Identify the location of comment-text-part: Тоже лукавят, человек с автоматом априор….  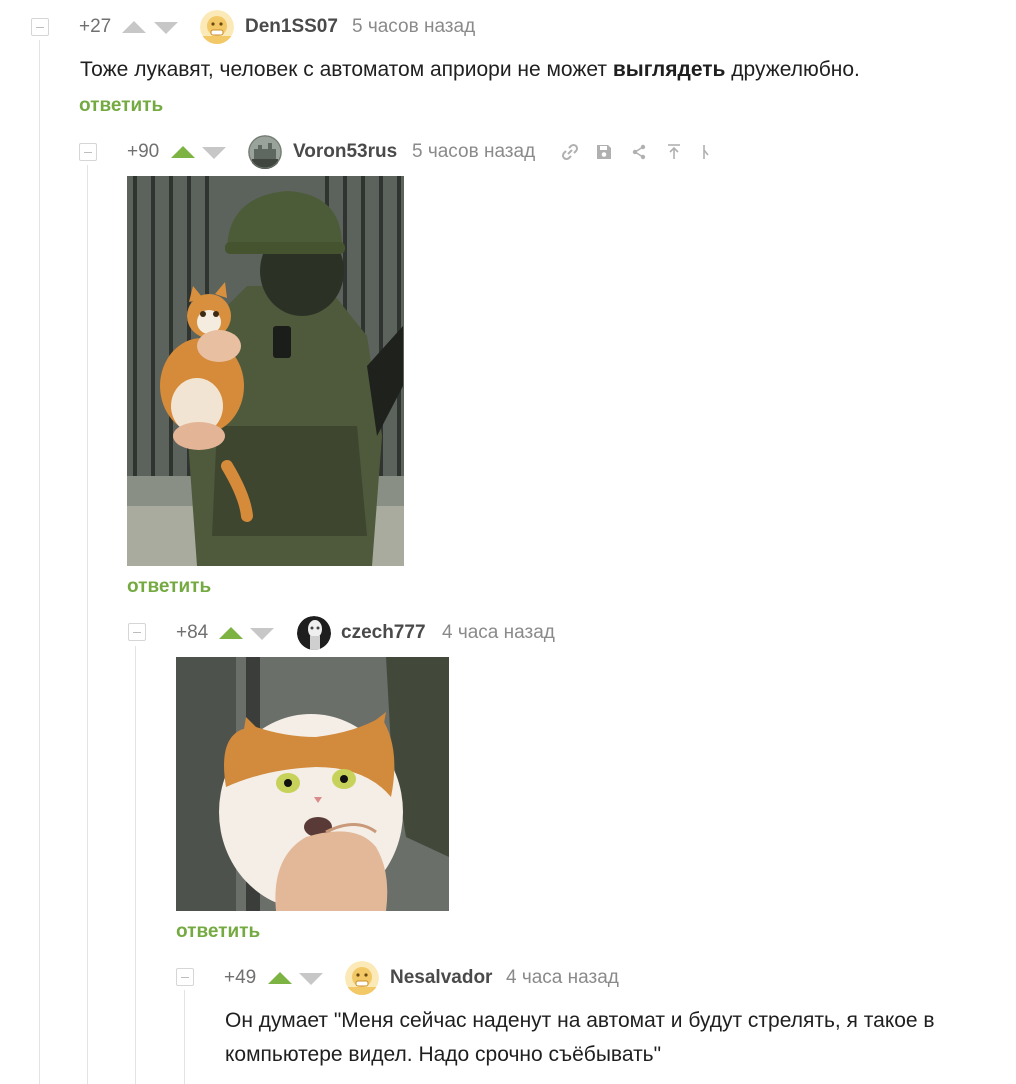
(346, 69).